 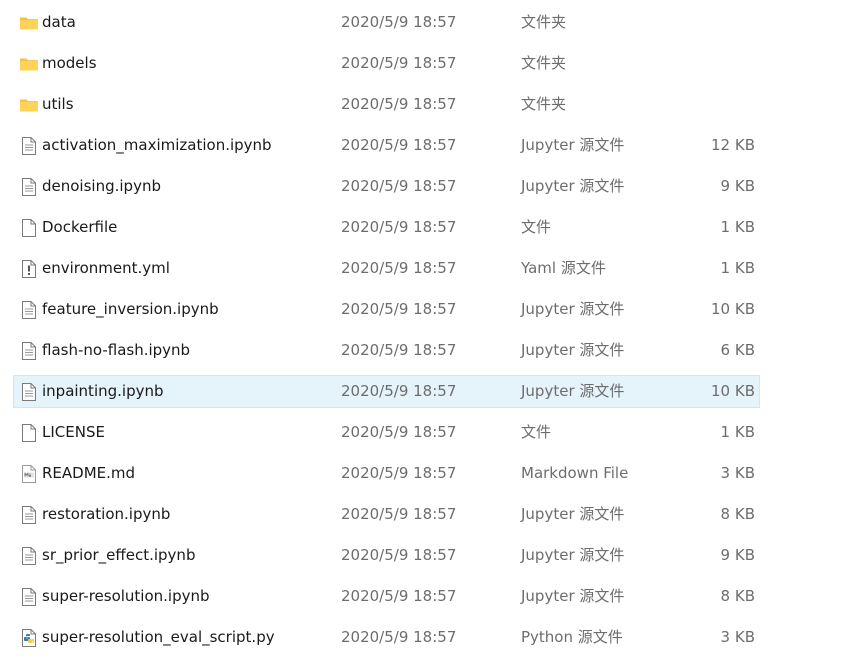 What do you see at coordinates (119, 555) in the screenshot?
I see `file-name: sr_prior_effect.ipynb` at bounding box center [119, 555].